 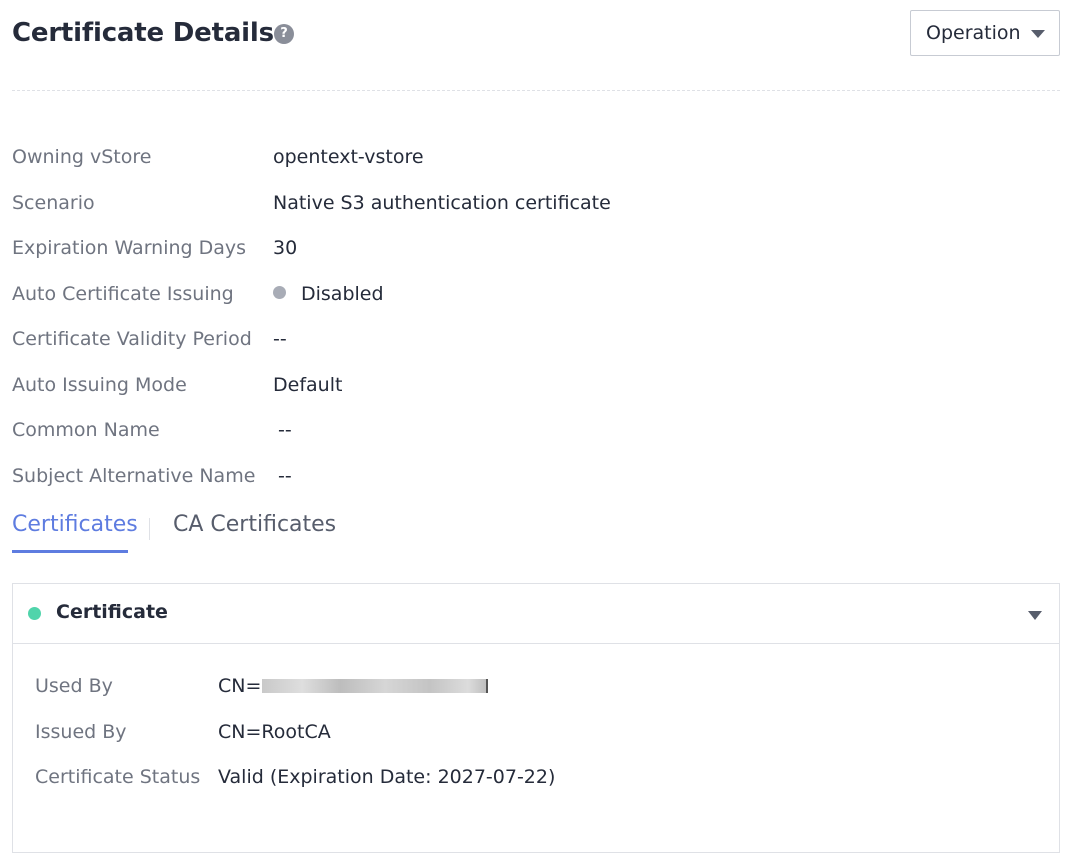 I want to click on operation-label: Operation, so click(x=973, y=33).